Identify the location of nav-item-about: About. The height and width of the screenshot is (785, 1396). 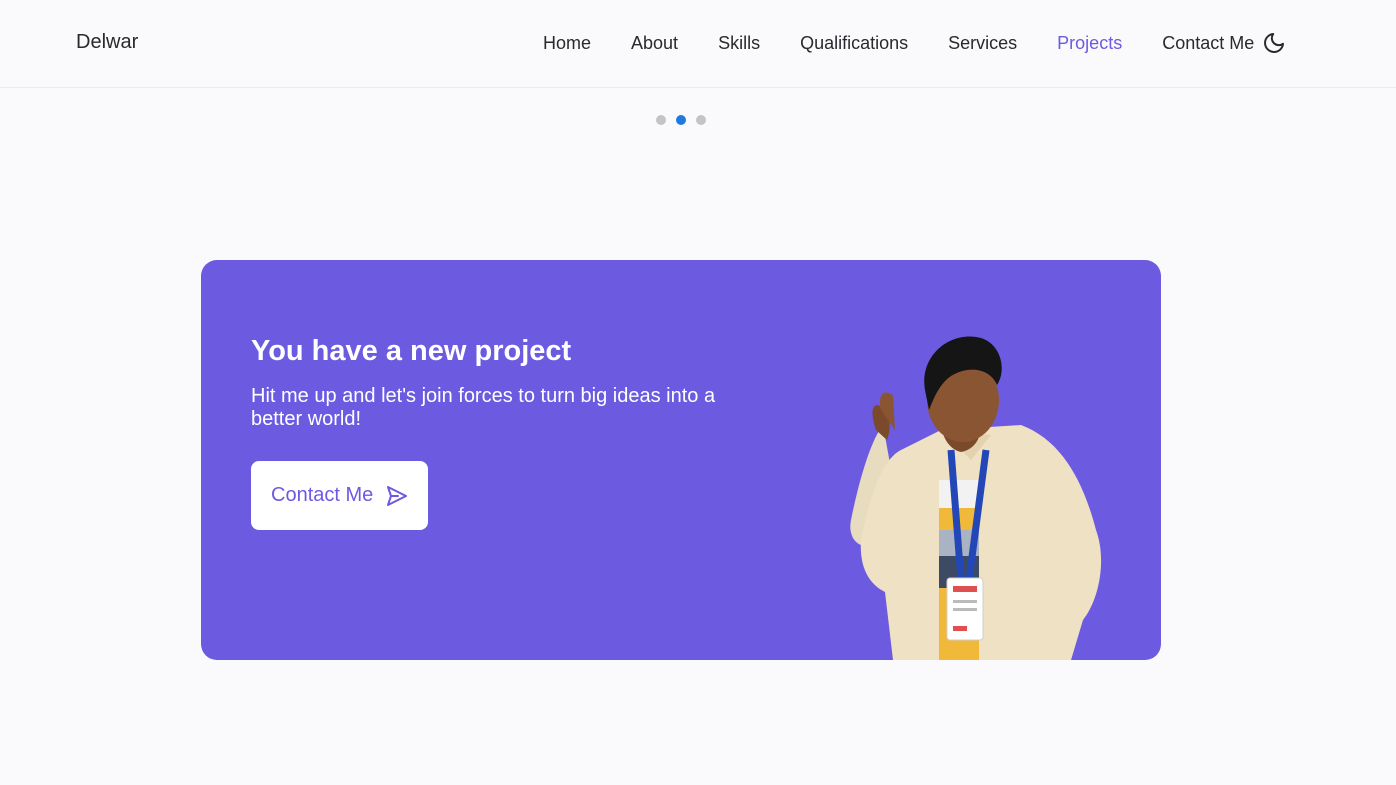
(654, 43).